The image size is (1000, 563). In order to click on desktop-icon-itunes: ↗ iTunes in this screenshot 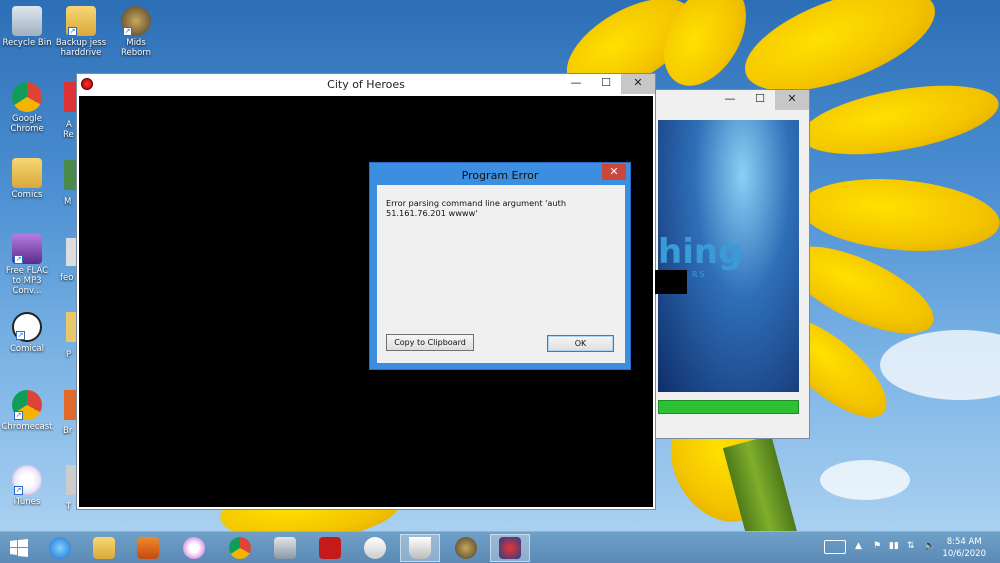, I will do `click(27, 486)`.